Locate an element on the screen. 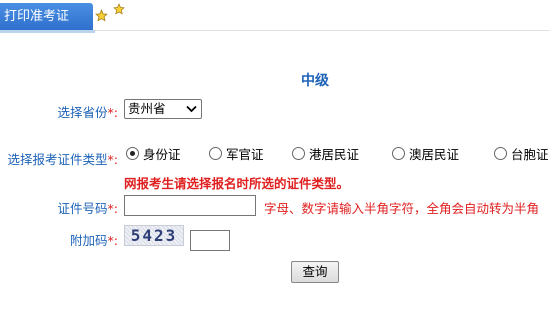  radio-macau-resident: 澳居民证 is located at coordinates (425, 153).